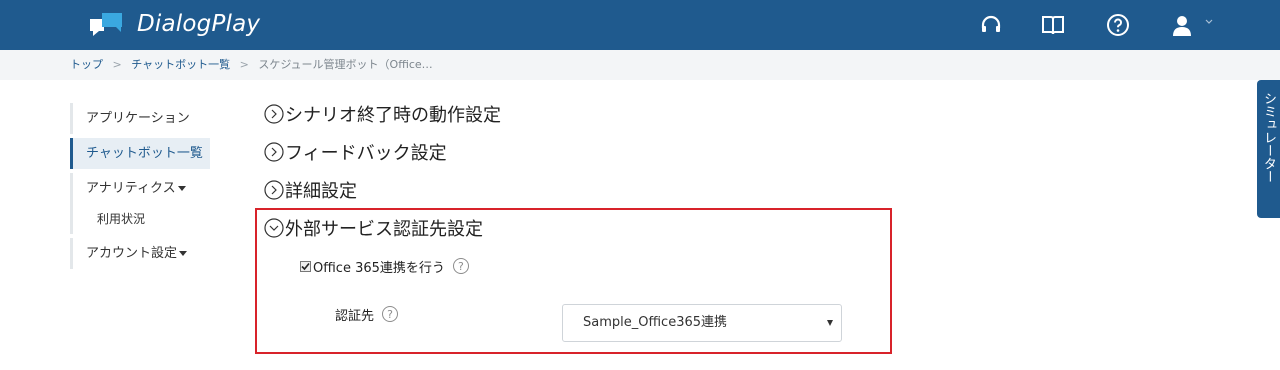 The width and height of the screenshot is (1280, 370). I want to click on section-scenario-end: シナリオ終了時の動作設定, so click(382, 114).